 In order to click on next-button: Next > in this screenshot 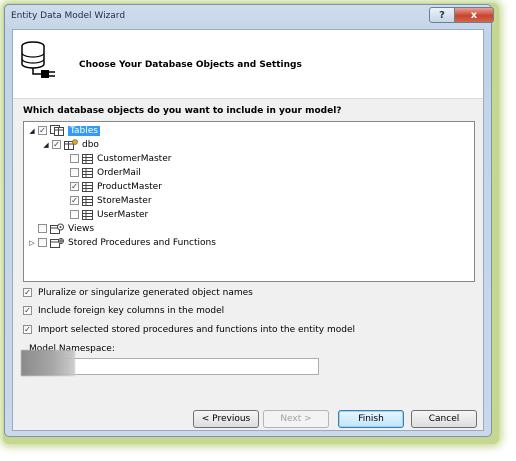, I will do `click(296, 419)`.